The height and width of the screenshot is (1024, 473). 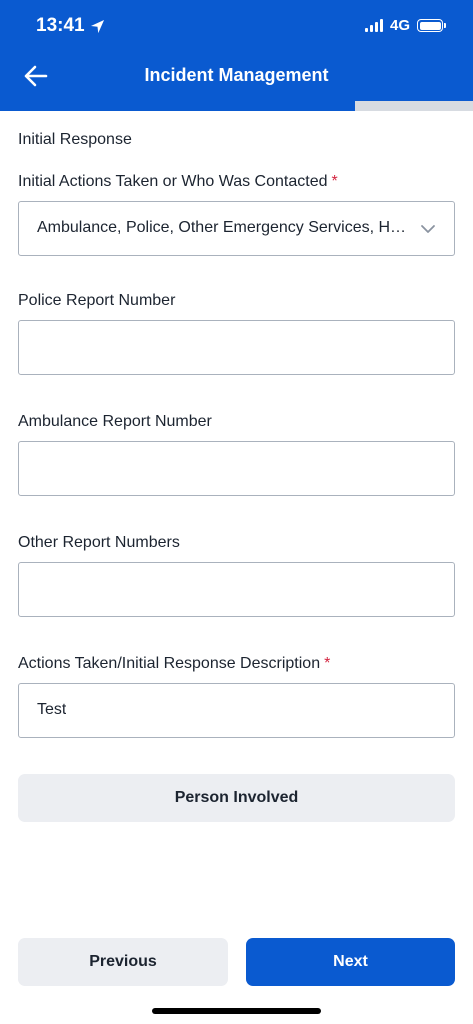 I want to click on progress-bar, so click(x=236, y=106).